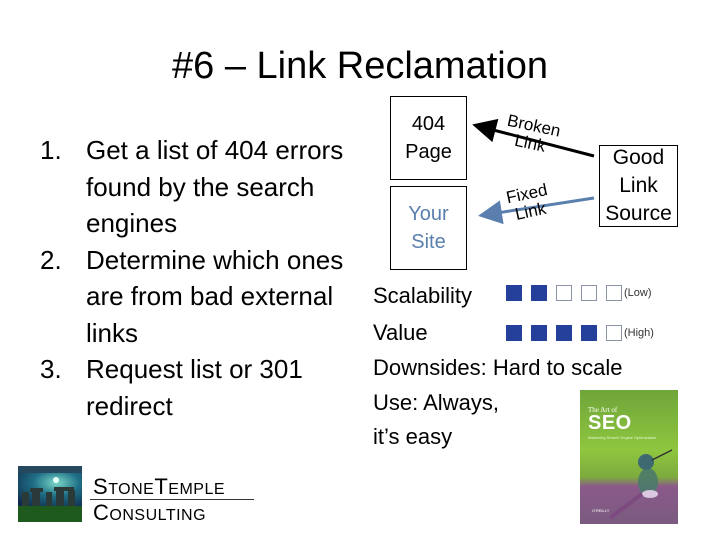 This screenshot has width=720, height=540. I want to click on logo-letter: T, so click(161, 486).